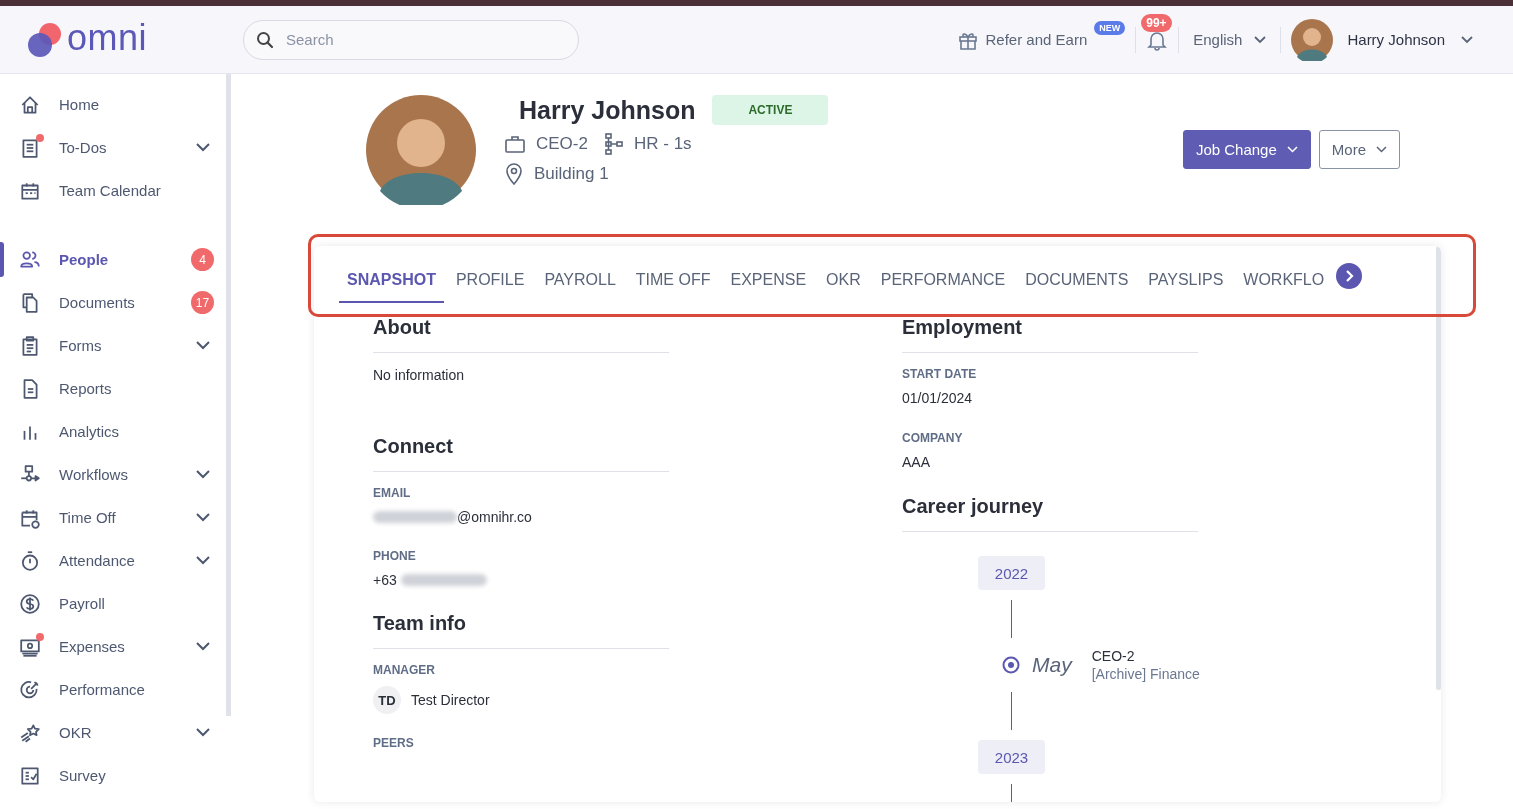 The image size is (1513, 809). Describe the element at coordinates (113, 104) in the screenshot. I see `sidebar-item: Home` at that location.